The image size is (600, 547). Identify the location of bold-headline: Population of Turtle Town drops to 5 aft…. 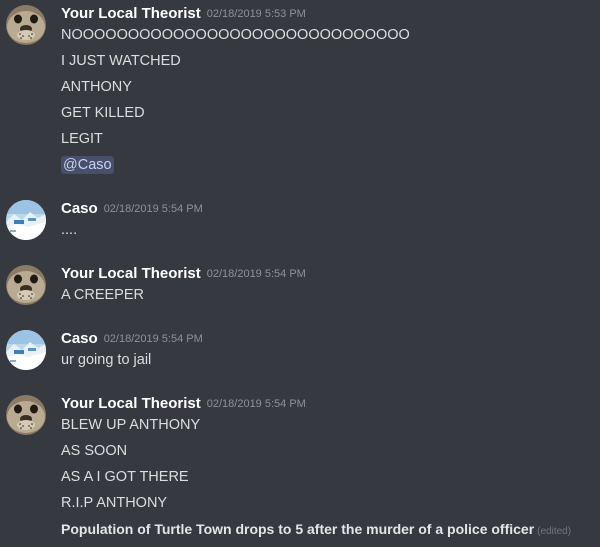
(298, 529).